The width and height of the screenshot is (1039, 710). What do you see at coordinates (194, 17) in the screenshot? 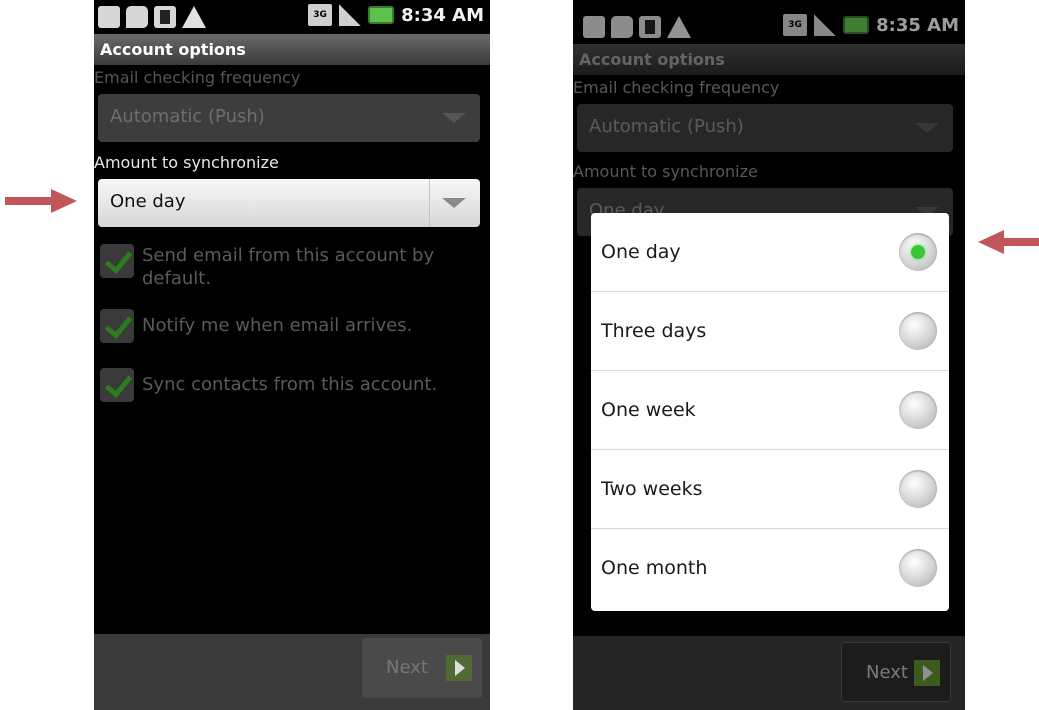
I see `warning-icon` at bounding box center [194, 17].